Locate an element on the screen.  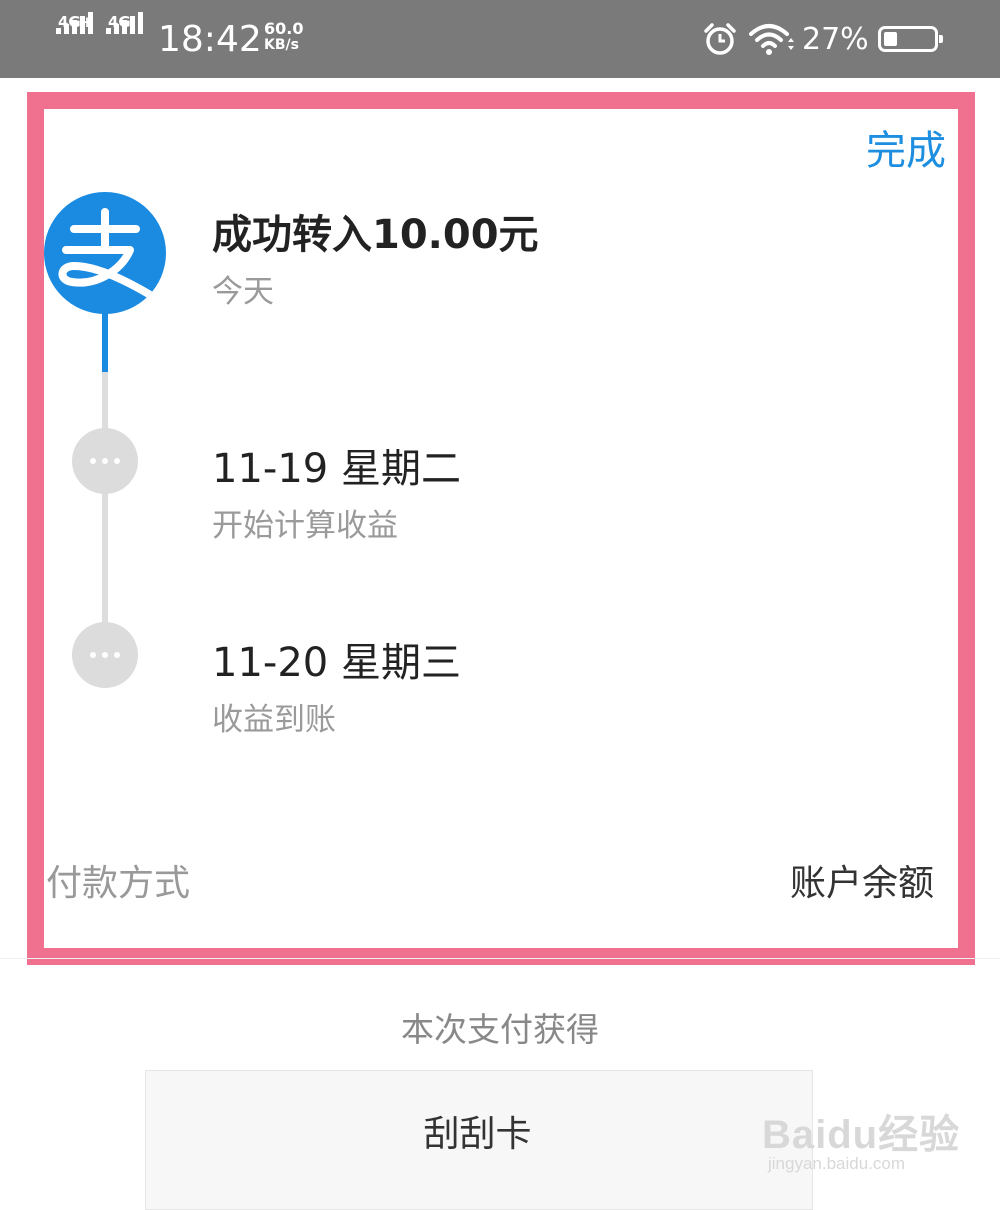
speed-value: 60.0 is located at coordinates (284, 28).